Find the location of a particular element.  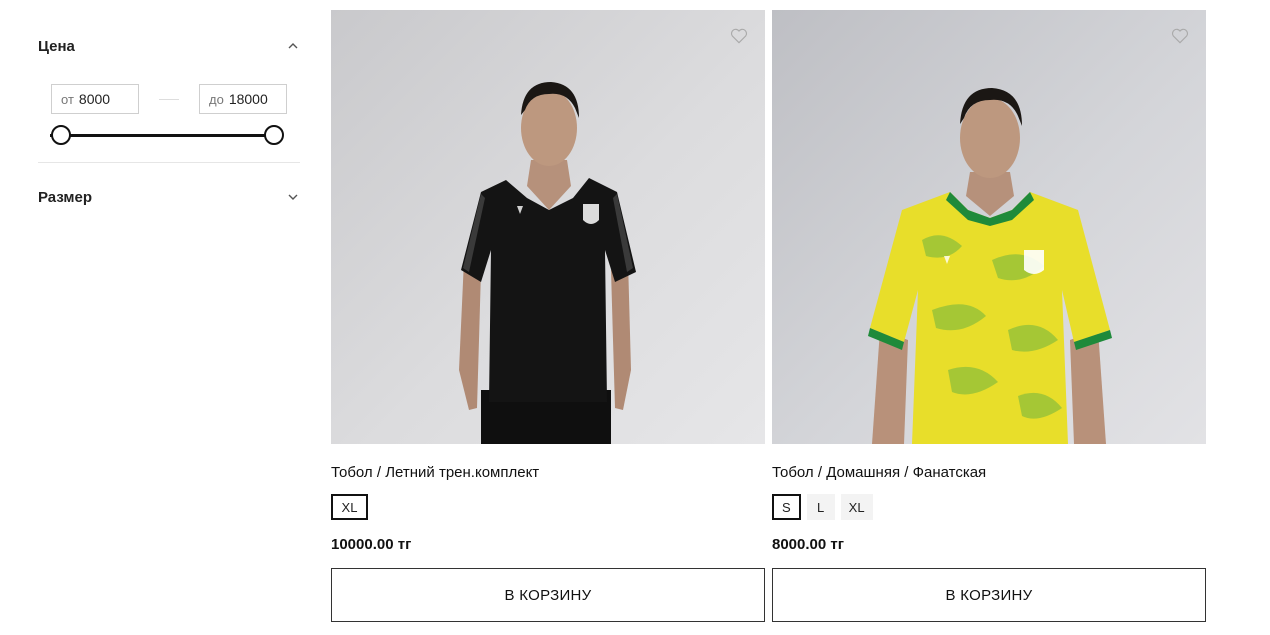

range-dash is located at coordinates (169, 99).